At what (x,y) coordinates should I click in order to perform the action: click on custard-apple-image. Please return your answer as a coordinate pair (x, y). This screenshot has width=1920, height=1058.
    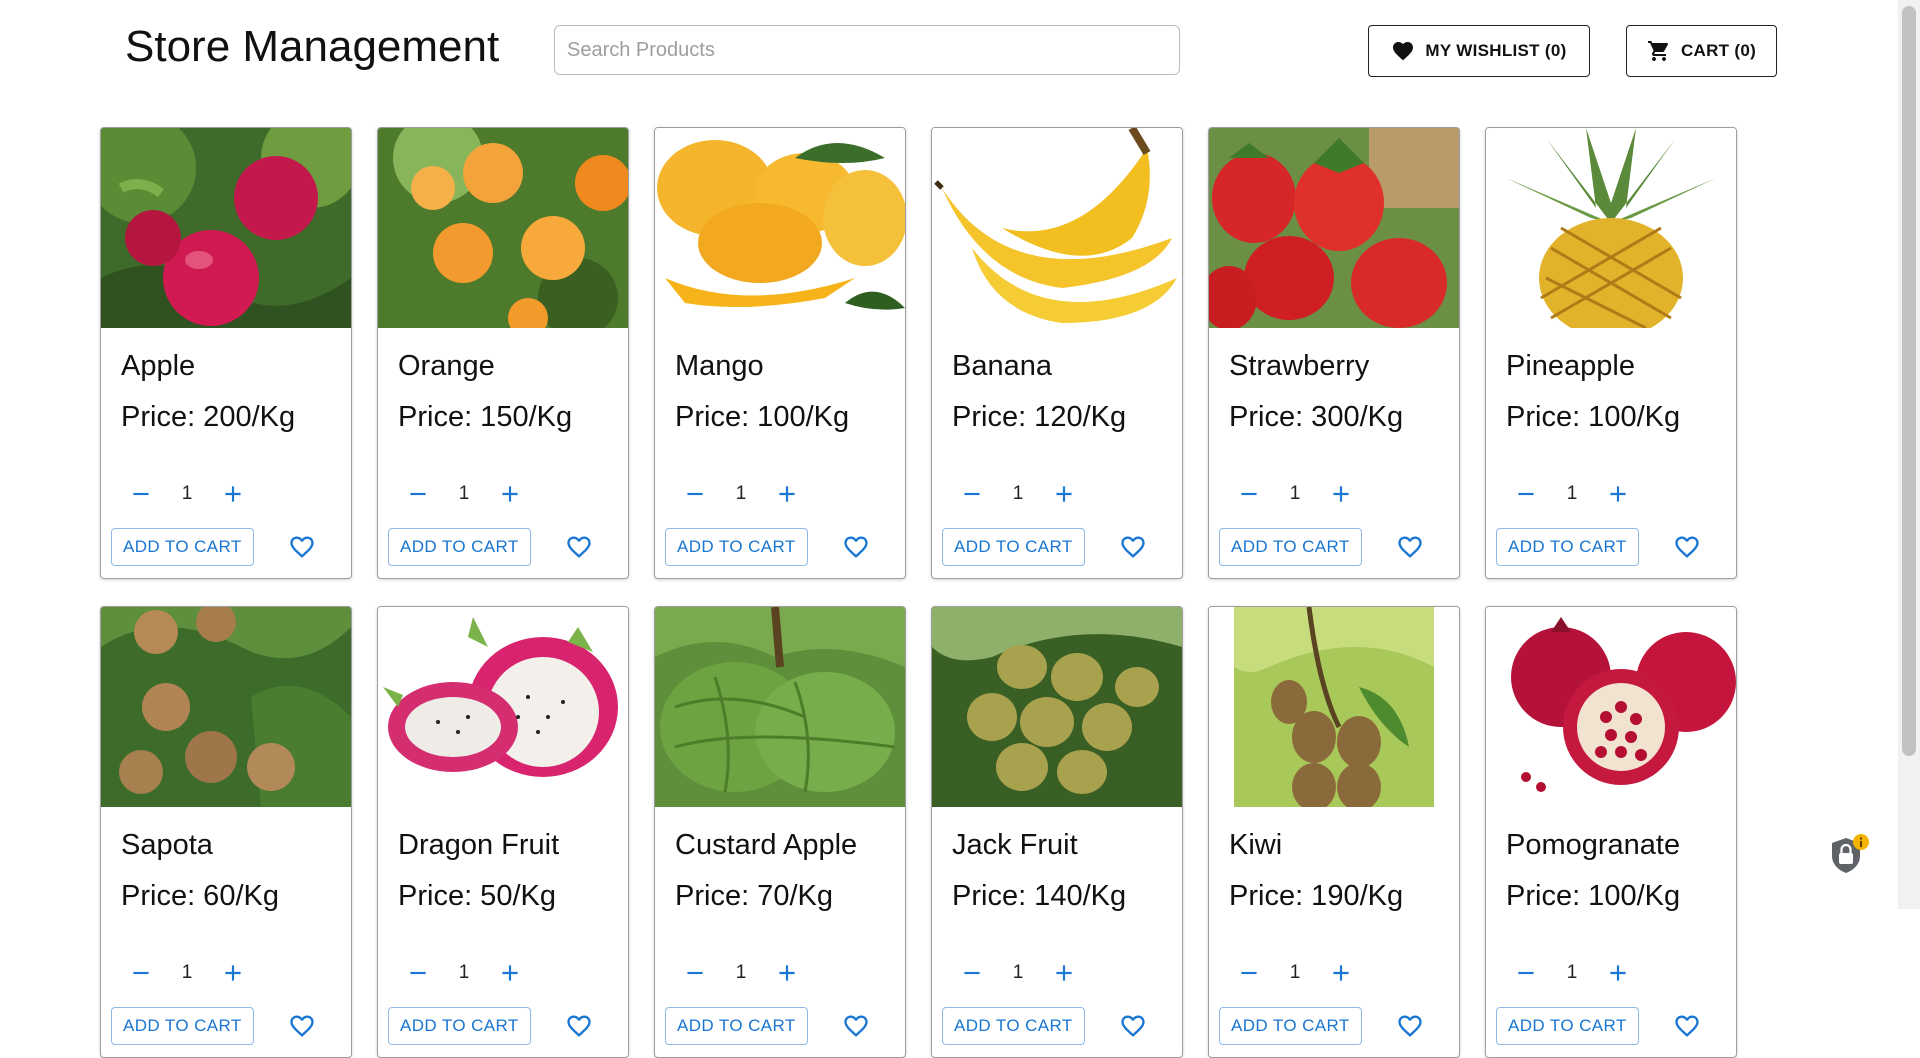
    Looking at the image, I should click on (780, 707).